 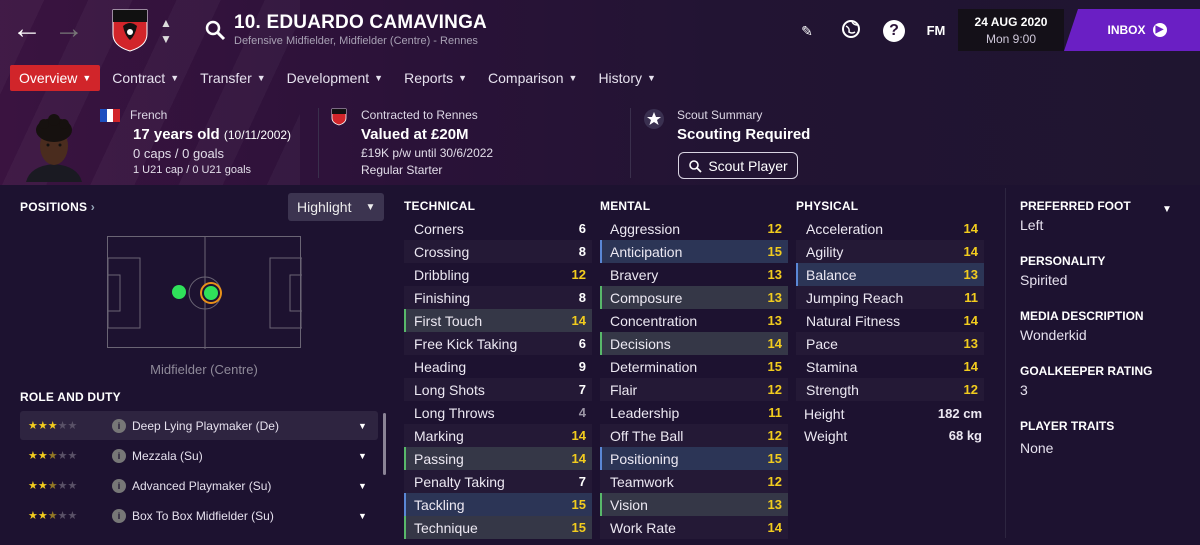 I want to click on attribute-row: Strength 12, so click(x=890, y=389).